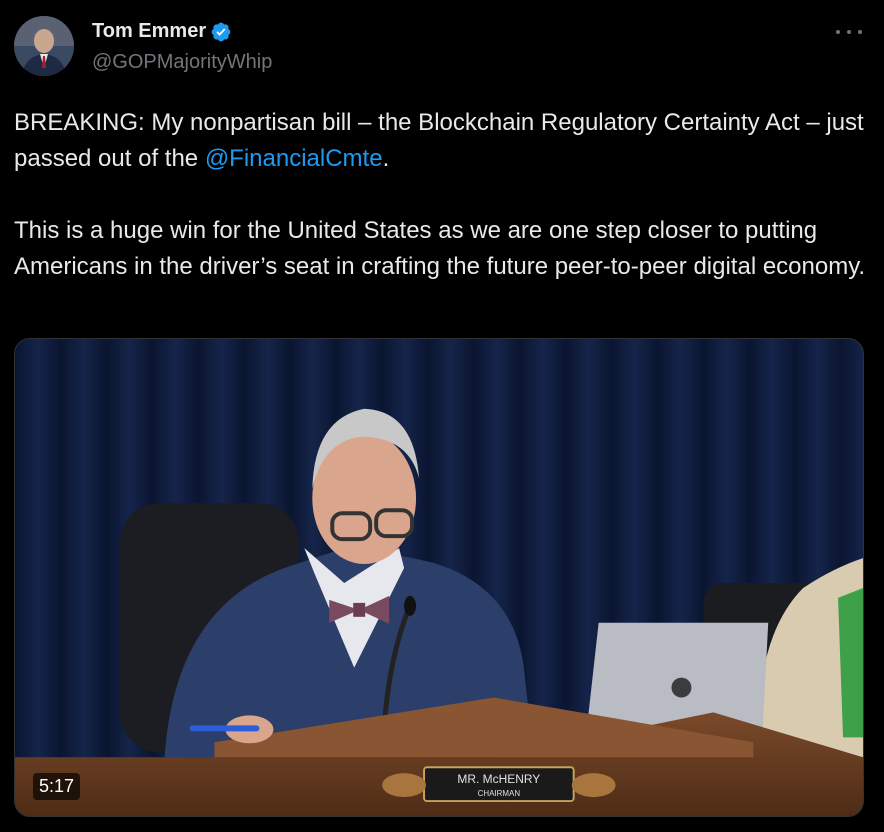 The width and height of the screenshot is (884, 832). I want to click on author-avatar, so click(44, 46).